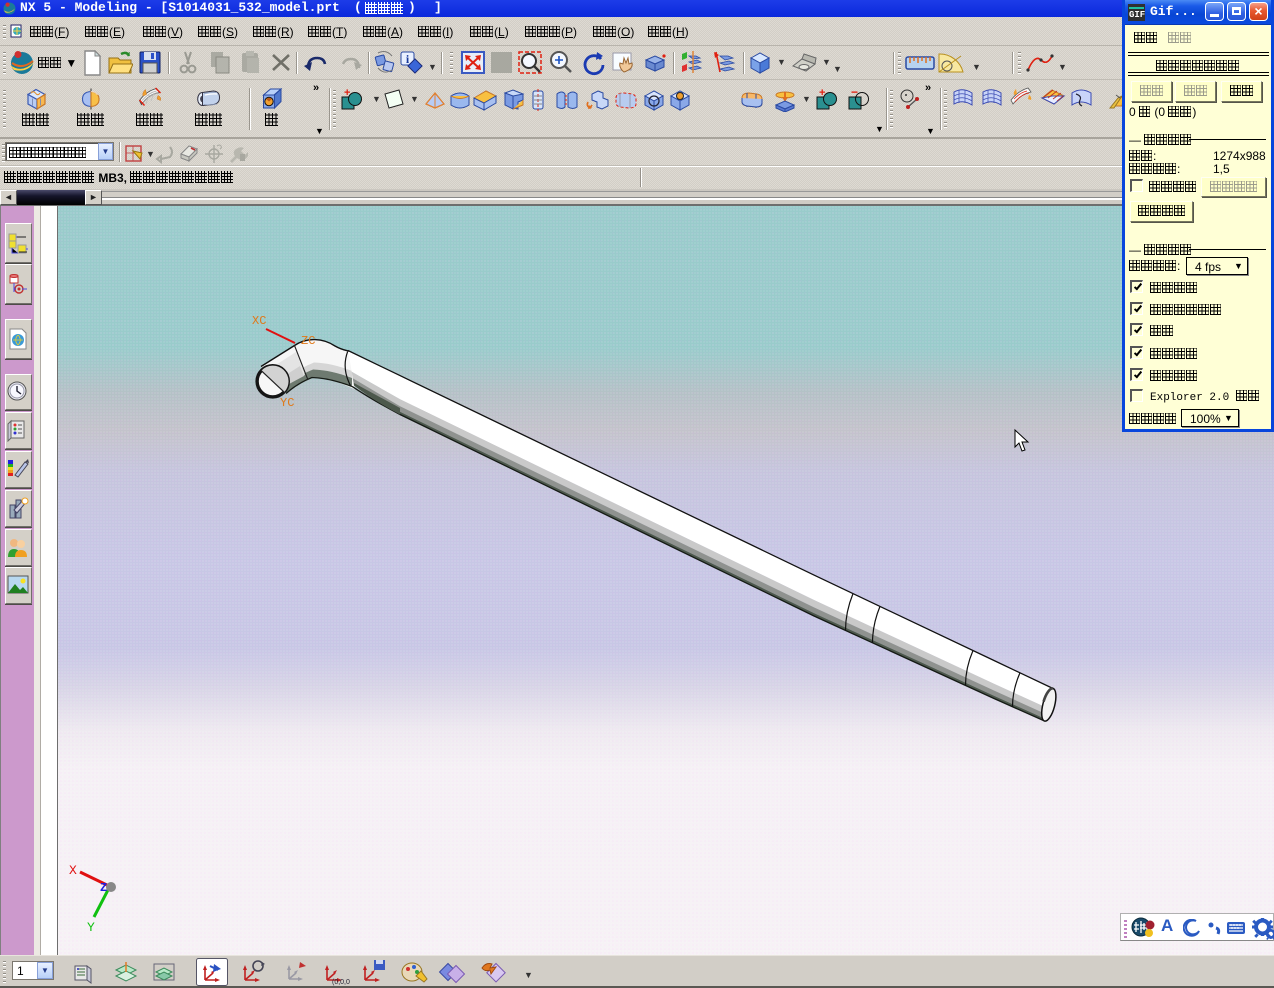 The height and width of the screenshot is (988, 1274). What do you see at coordinates (1137, 15) in the screenshot?
I see `svg-text: GIF` at bounding box center [1137, 15].